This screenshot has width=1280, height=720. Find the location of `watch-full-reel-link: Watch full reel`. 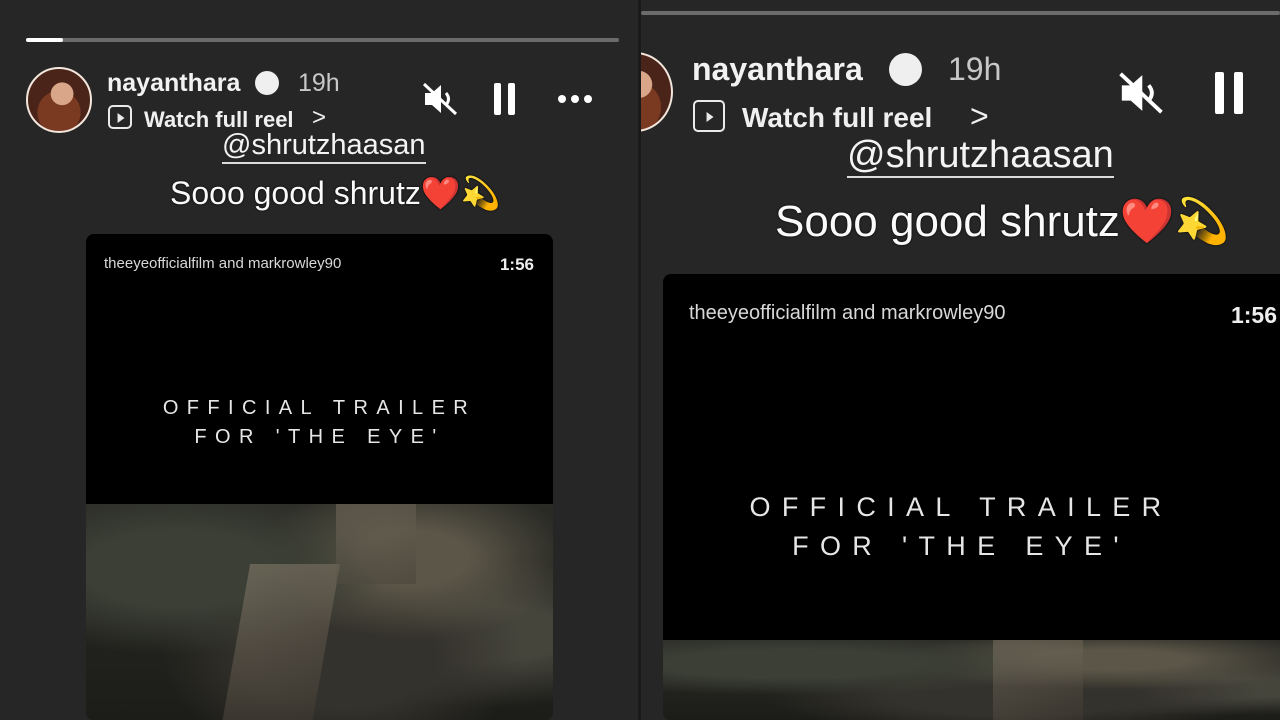

watch-full-reel-link: Watch full reel is located at coordinates (837, 118).